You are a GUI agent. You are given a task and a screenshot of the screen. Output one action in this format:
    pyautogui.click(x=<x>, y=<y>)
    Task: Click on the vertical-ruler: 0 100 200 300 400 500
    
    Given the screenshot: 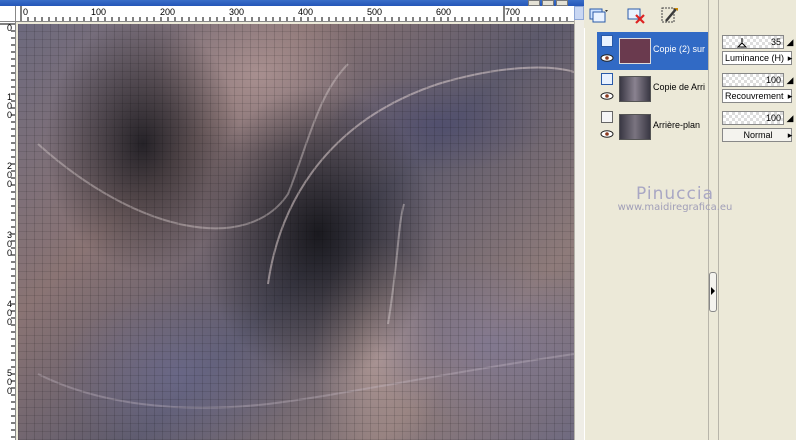 What is the action you would take?
    pyautogui.click(x=8, y=231)
    